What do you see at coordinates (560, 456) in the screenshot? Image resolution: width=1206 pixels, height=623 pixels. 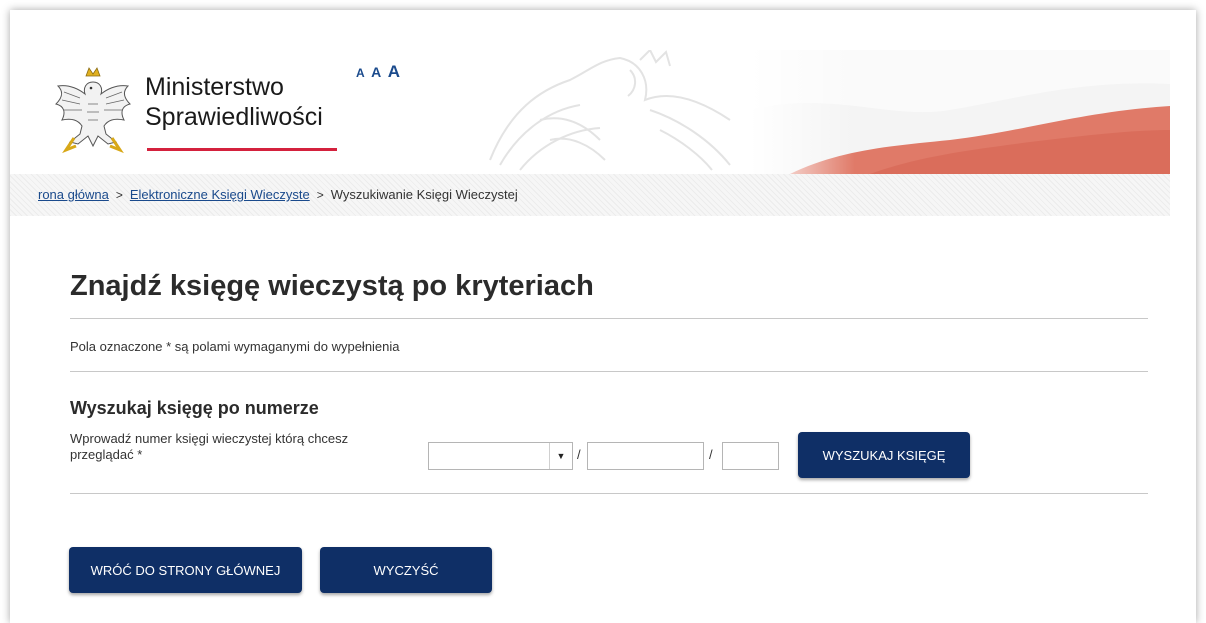 I see `chevron-down-icon: ▼` at bounding box center [560, 456].